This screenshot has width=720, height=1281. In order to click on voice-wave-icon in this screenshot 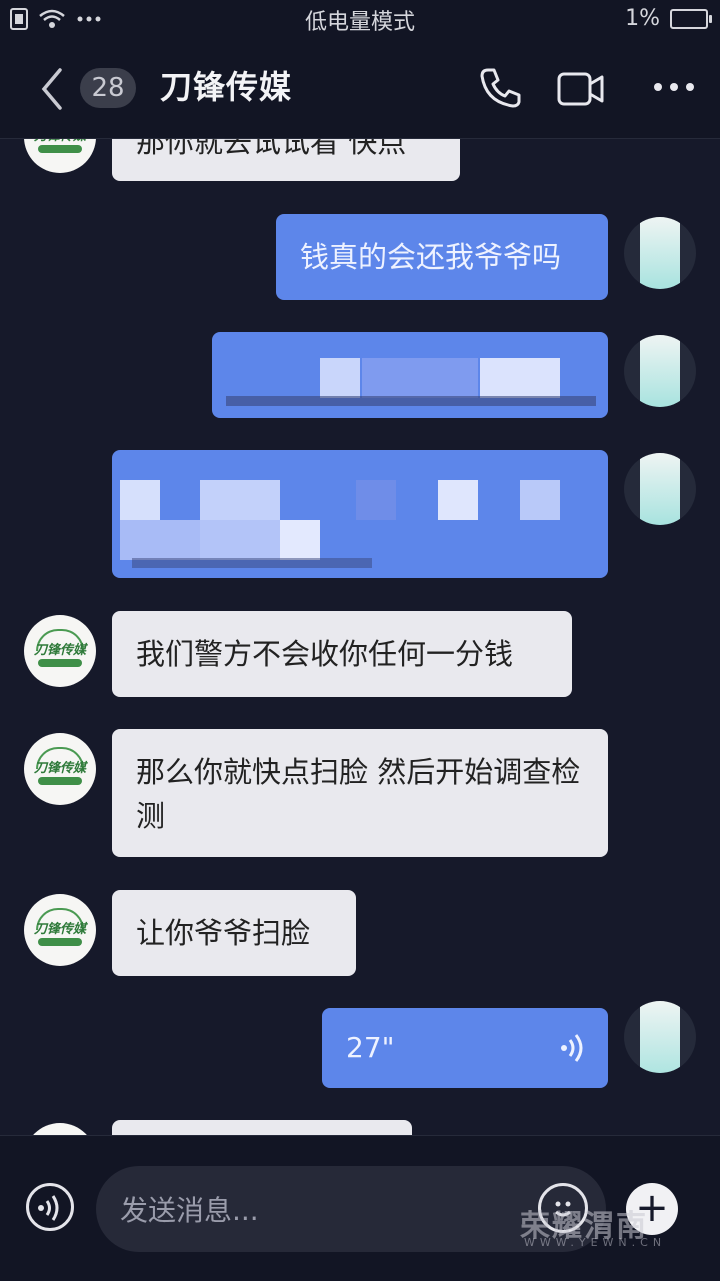, I will do `click(572, 1048)`.